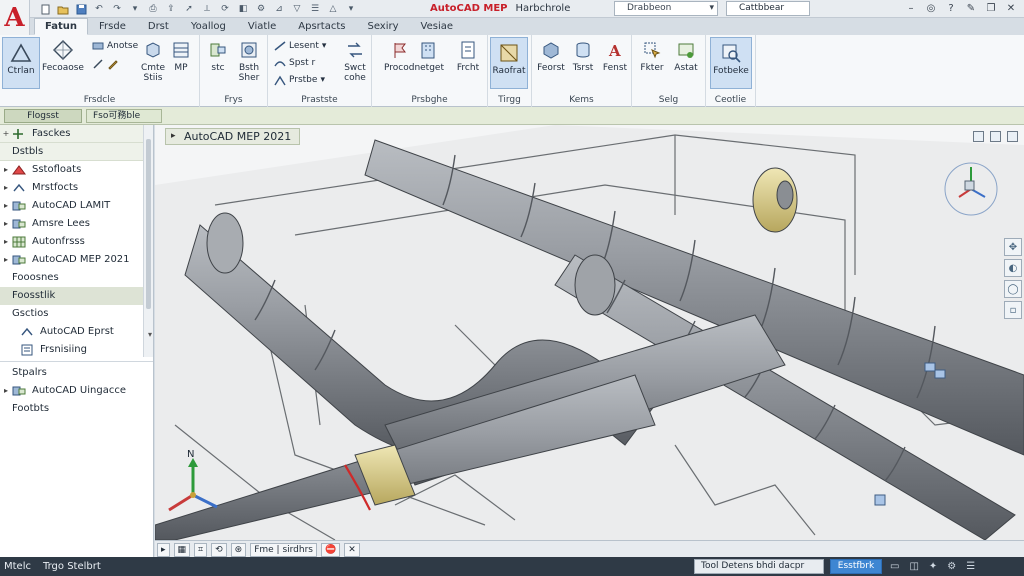  What do you see at coordinates (299, 80) in the screenshot?
I see `prstbe-row: Prstbe ▾` at bounding box center [299, 80].